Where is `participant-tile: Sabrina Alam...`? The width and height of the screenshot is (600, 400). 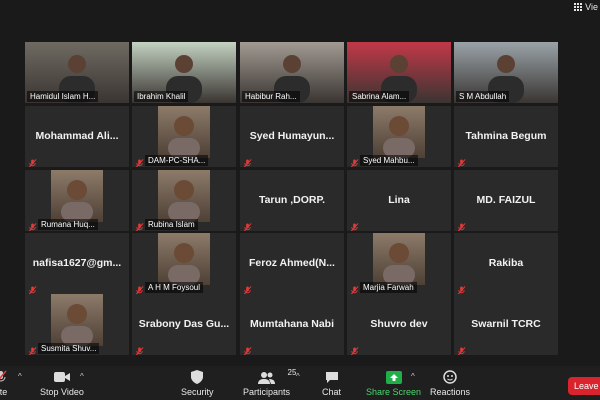 participant-tile: Sabrina Alam... is located at coordinates (399, 72).